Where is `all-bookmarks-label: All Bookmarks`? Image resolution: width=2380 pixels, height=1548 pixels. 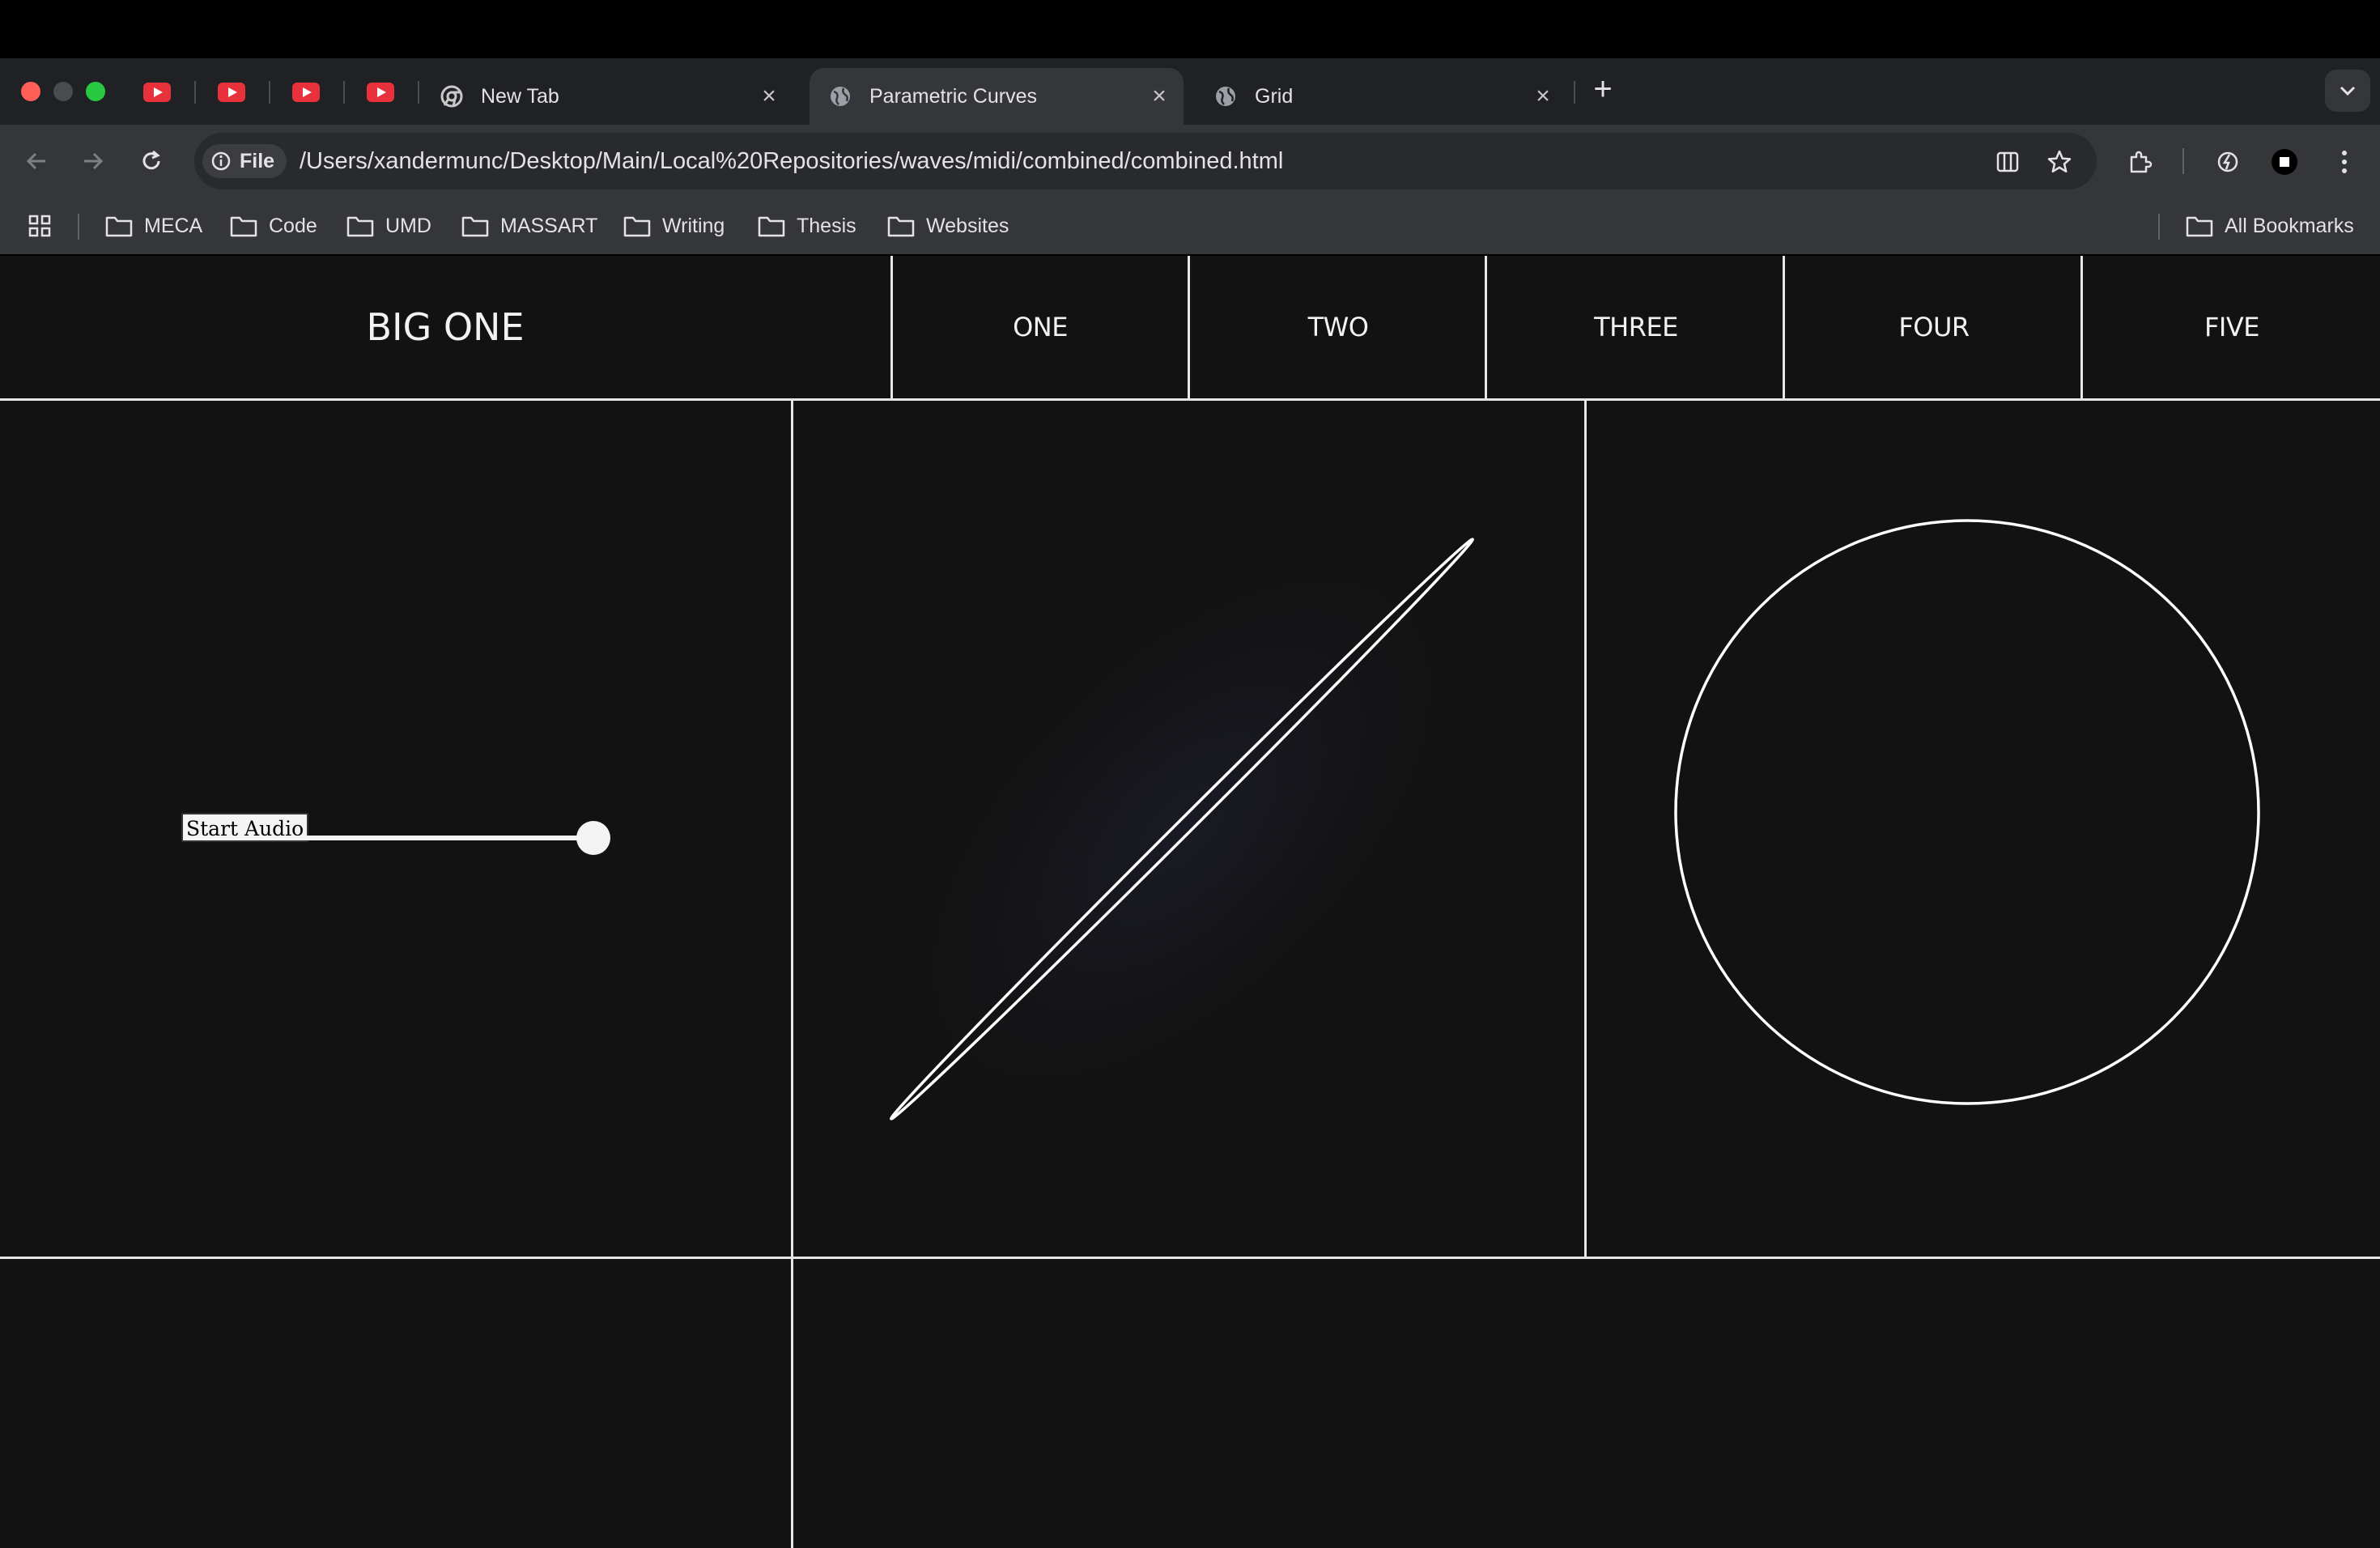
all-bookmarks-label: All Bookmarks is located at coordinates (2290, 225).